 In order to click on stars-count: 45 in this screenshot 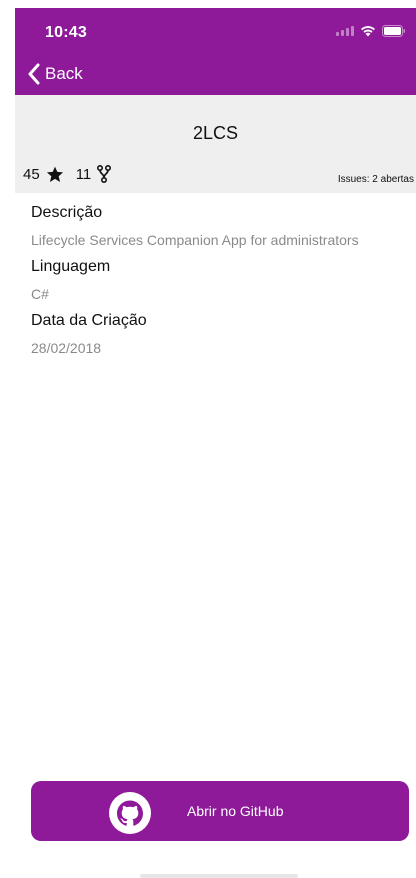, I will do `click(31, 174)`.